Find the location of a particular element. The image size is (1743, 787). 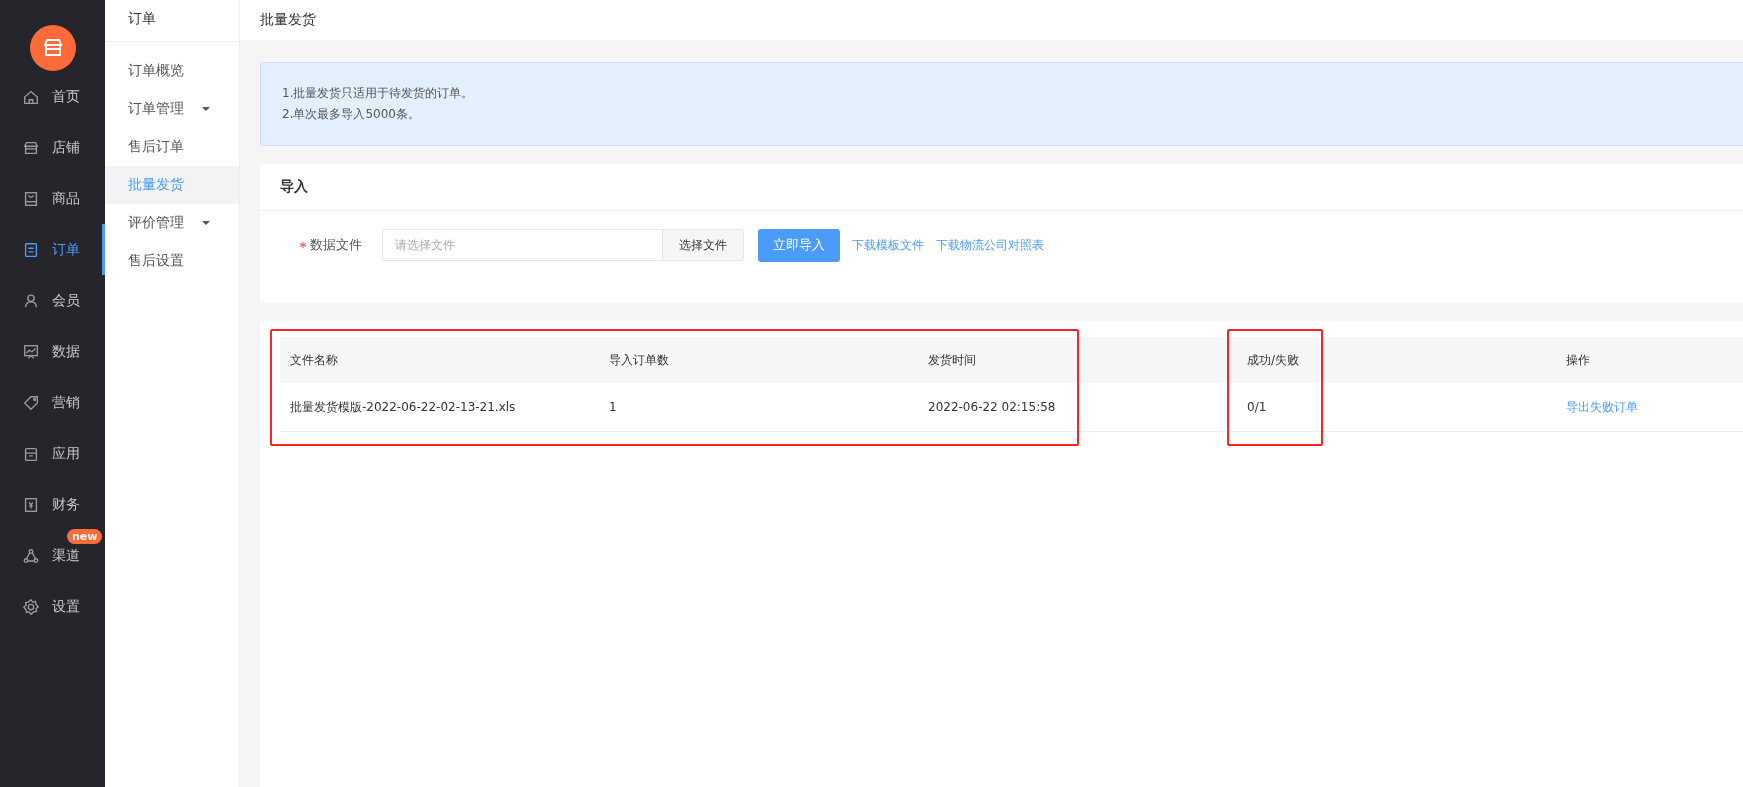

submenu-item: 订单概览 is located at coordinates (172, 71).